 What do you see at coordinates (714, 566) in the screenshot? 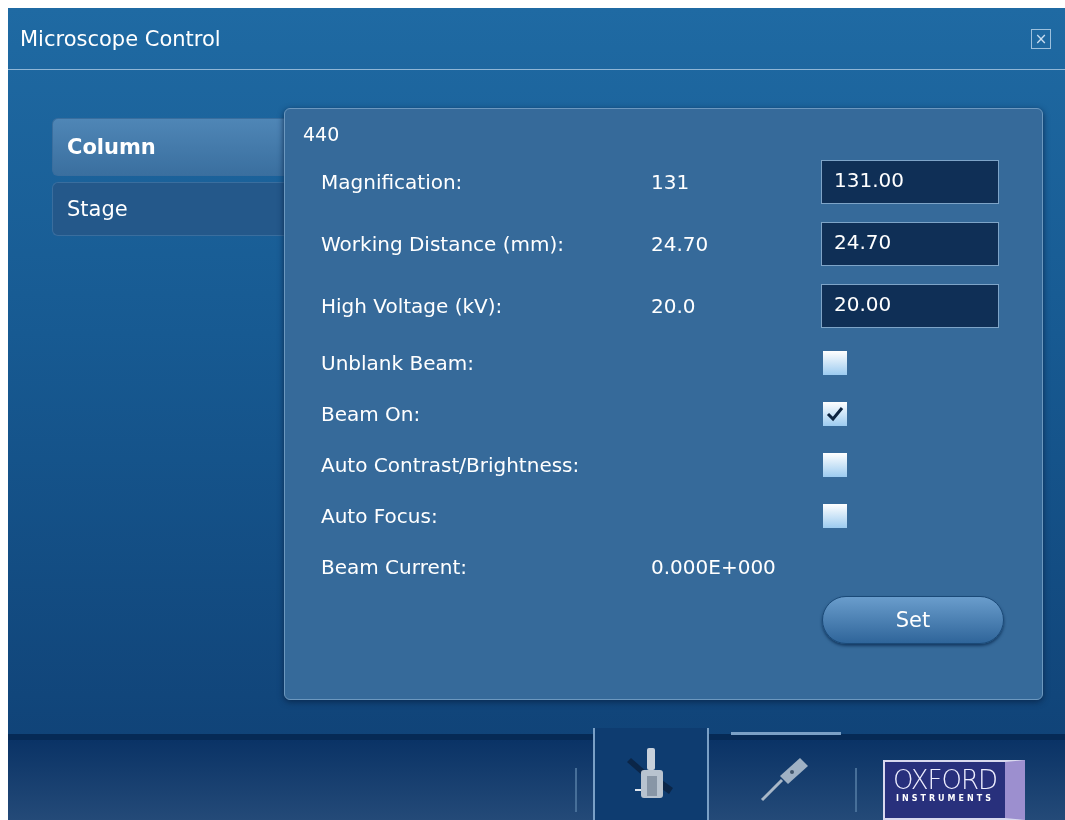
I see `current-reading: 0.000E+000` at bounding box center [714, 566].